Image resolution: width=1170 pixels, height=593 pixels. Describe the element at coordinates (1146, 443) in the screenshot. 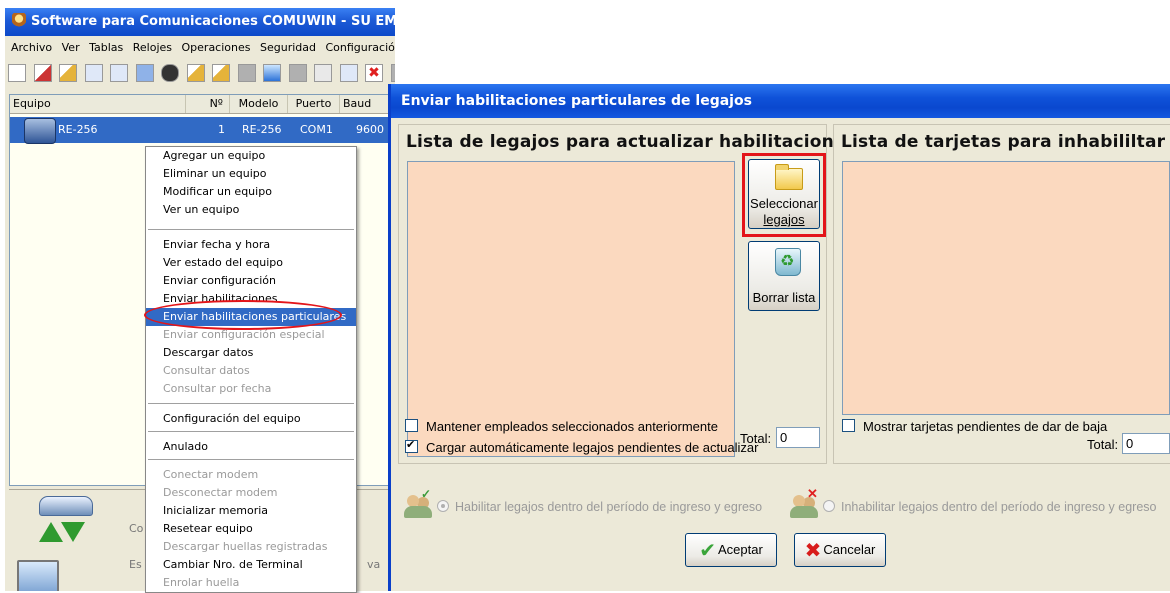

I see `tarjetas-total-field: 0` at that location.